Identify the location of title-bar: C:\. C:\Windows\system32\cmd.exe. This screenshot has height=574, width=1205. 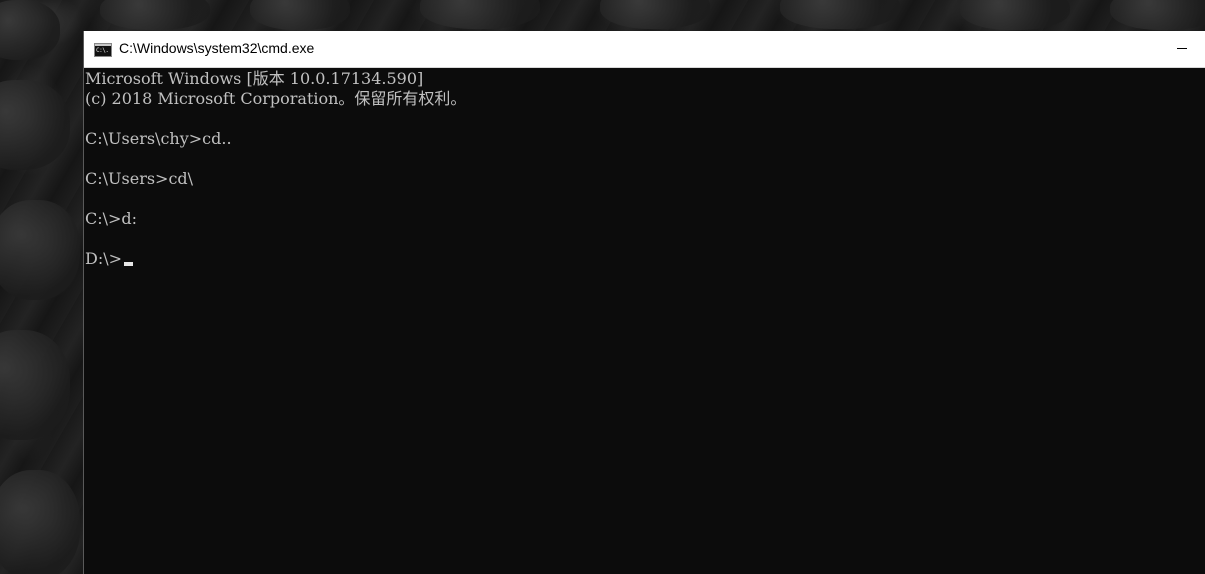
(644, 49).